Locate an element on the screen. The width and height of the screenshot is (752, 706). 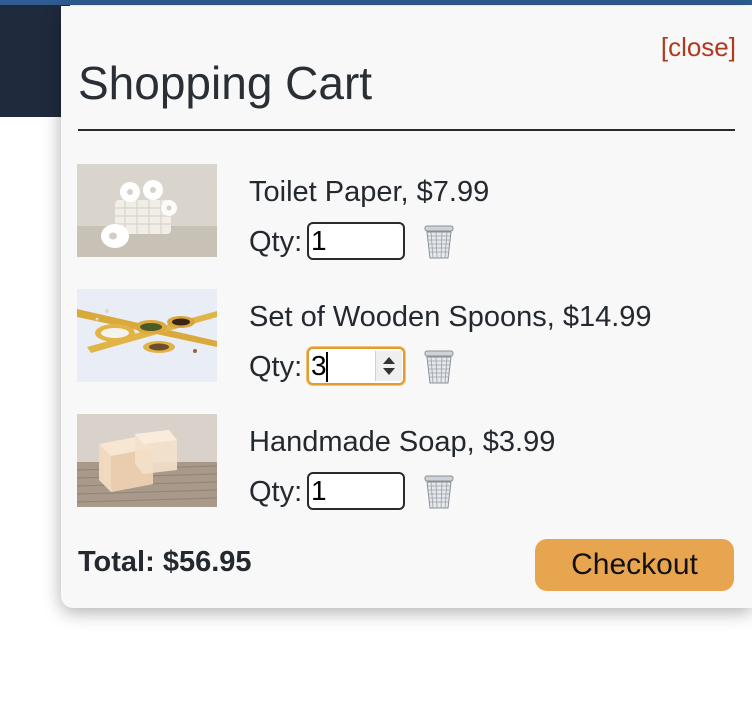
item-title: Toilet Paper, $7.99 is located at coordinates (369, 192).